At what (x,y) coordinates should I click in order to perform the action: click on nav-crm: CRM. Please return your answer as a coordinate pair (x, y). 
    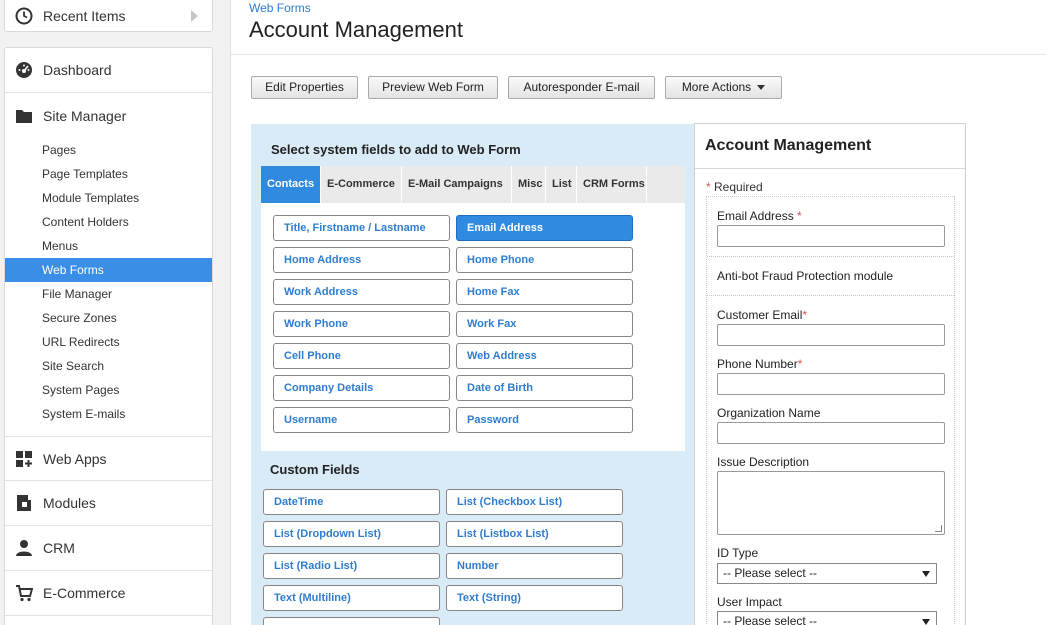
    Looking at the image, I should click on (108, 548).